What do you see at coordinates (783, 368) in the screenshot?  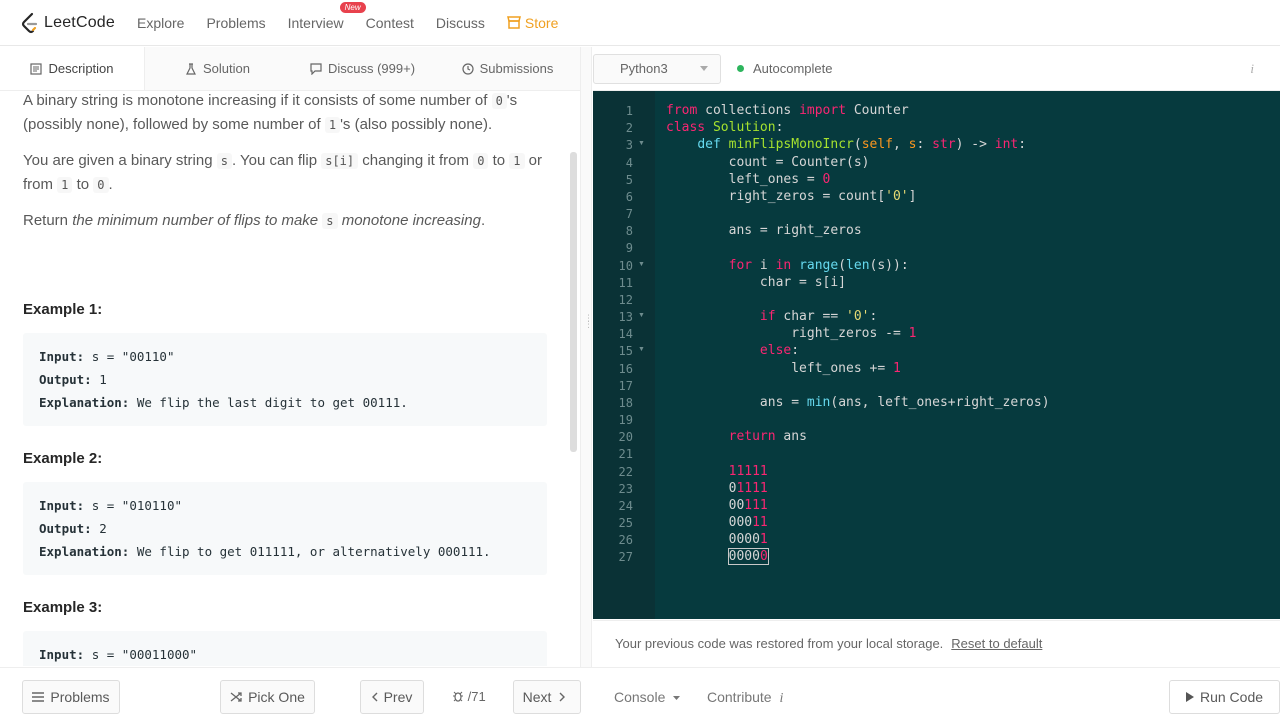 I see `code-line-16: left_ones += 1` at bounding box center [783, 368].